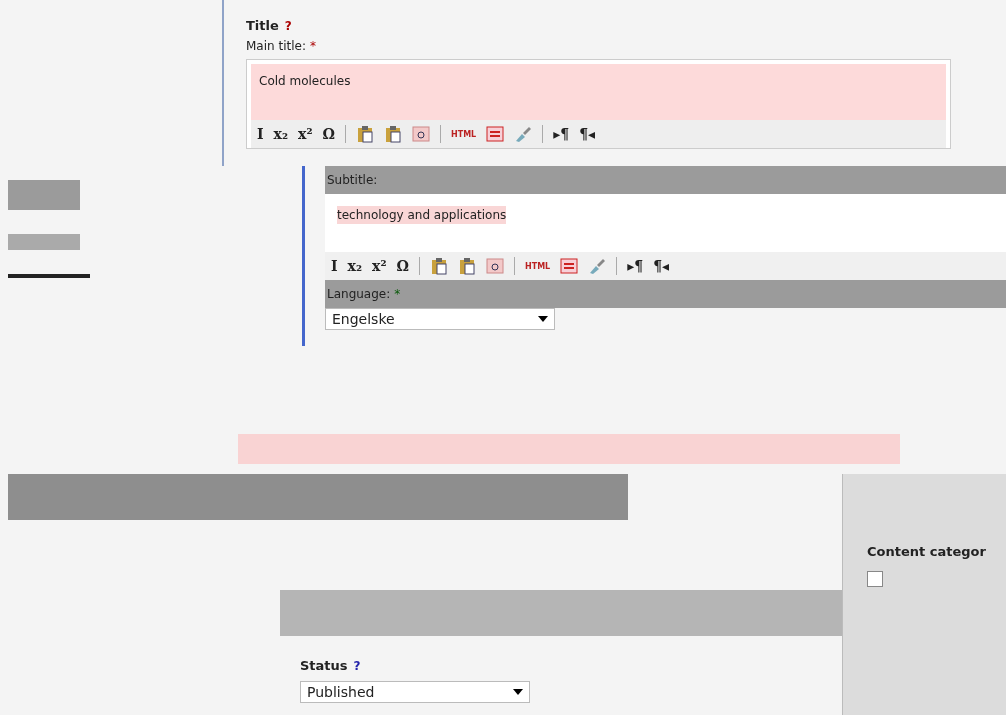 The width and height of the screenshot is (1006, 715). What do you see at coordinates (875, 579) in the screenshot?
I see `checkbox` at bounding box center [875, 579].